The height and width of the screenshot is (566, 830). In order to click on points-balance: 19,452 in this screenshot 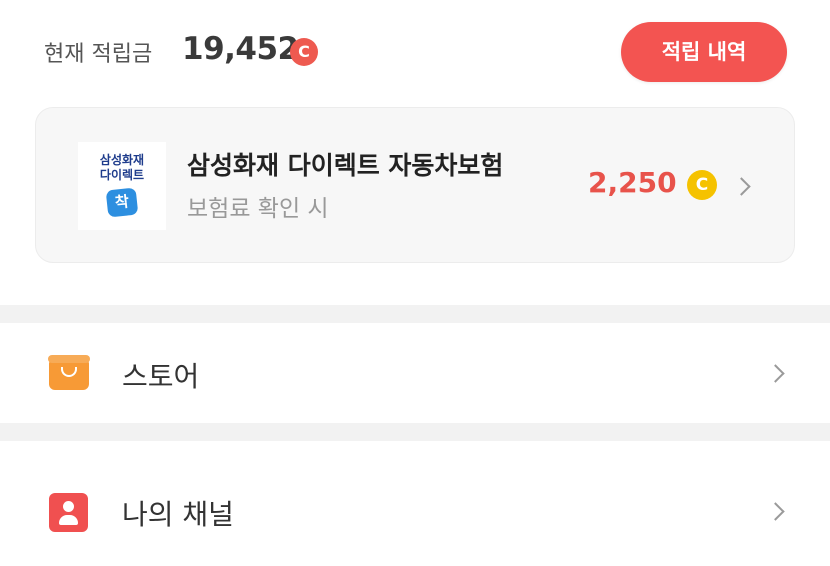, I will do `click(240, 49)`.